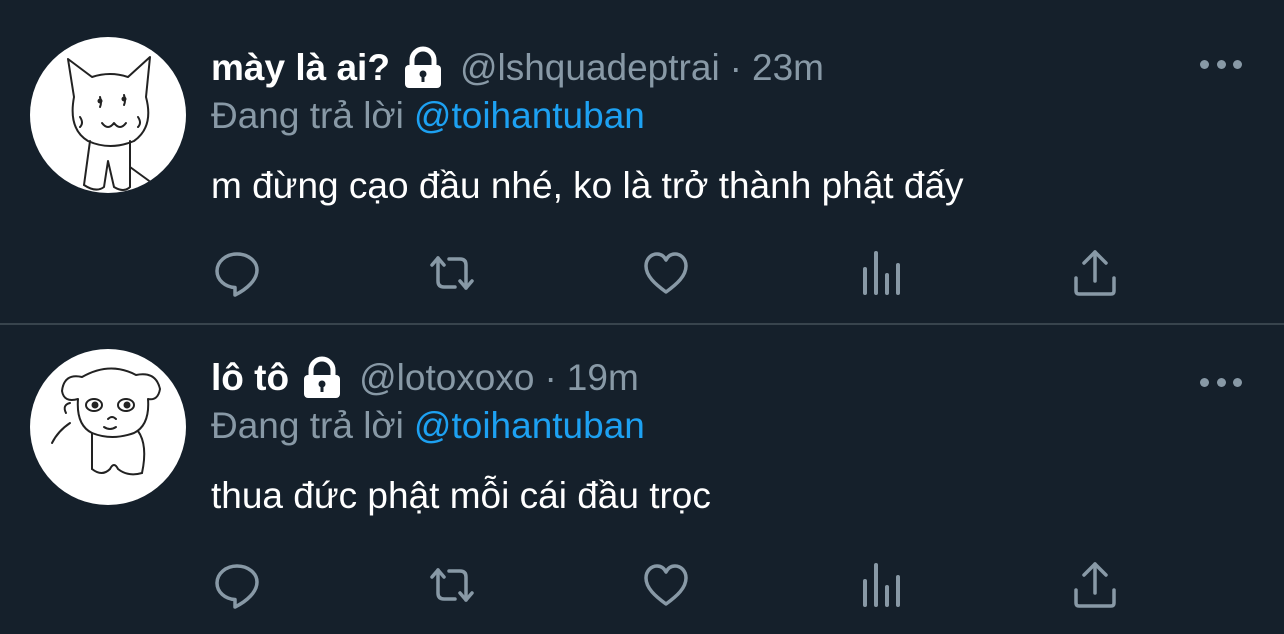 Image resolution: width=1284 pixels, height=634 pixels. What do you see at coordinates (590, 68) in the screenshot?
I see `user-handle: @lshquadeptrai` at bounding box center [590, 68].